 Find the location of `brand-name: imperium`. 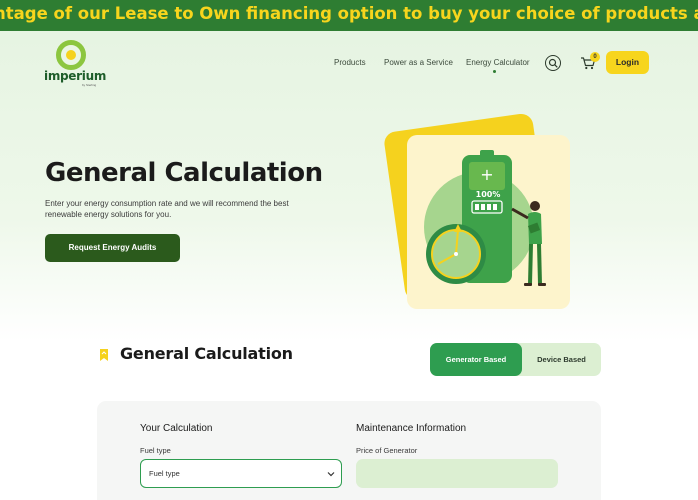

brand-name: imperium is located at coordinates (75, 76).